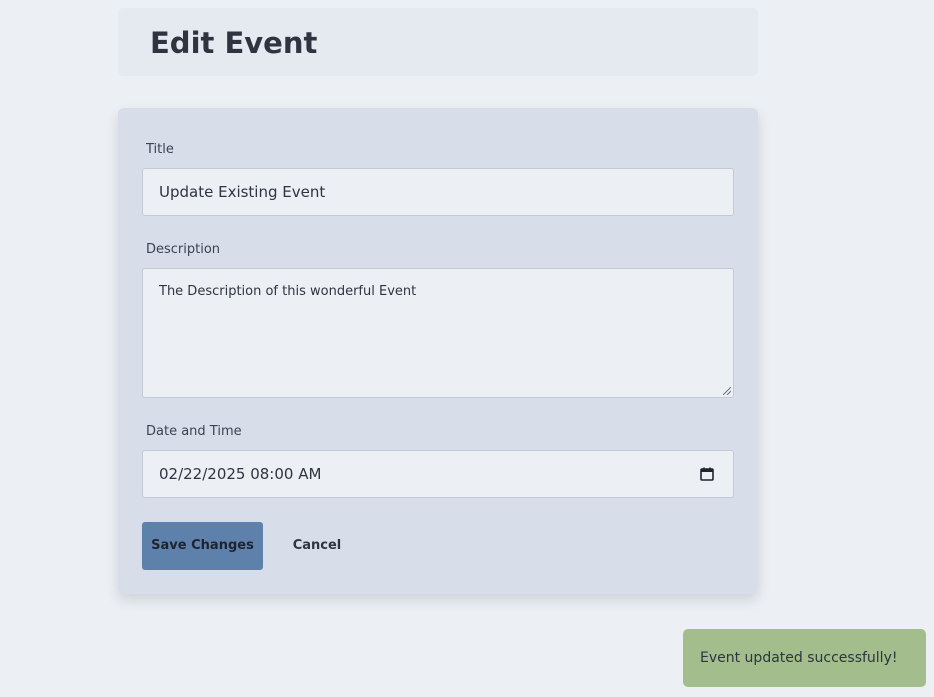 The height and width of the screenshot is (697, 934). What do you see at coordinates (288, 291) in the screenshot?
I see `description-text: The Description of this wonderful Event` at bounding box center [288, 291].